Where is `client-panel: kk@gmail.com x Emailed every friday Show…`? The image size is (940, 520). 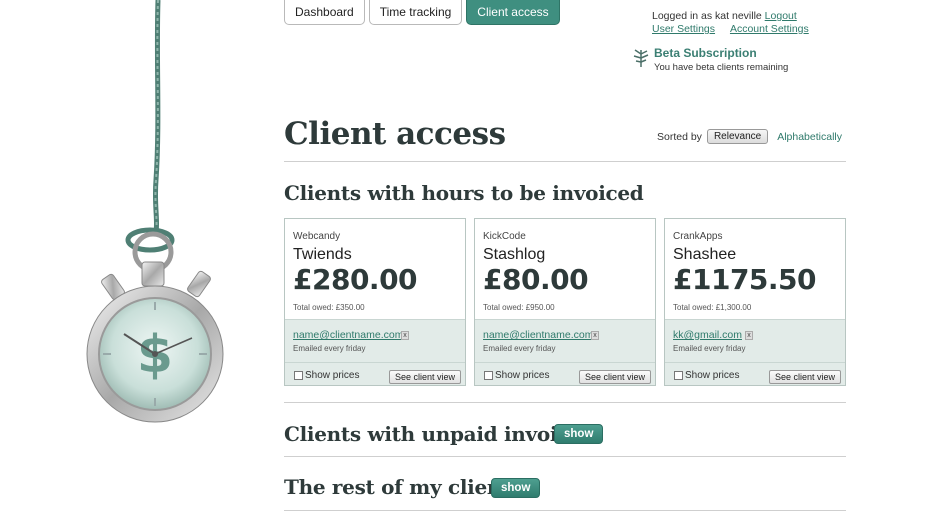
client-panel: kk@gmail.com x Emailed every friday Show… is located at coordinates (755, 352).